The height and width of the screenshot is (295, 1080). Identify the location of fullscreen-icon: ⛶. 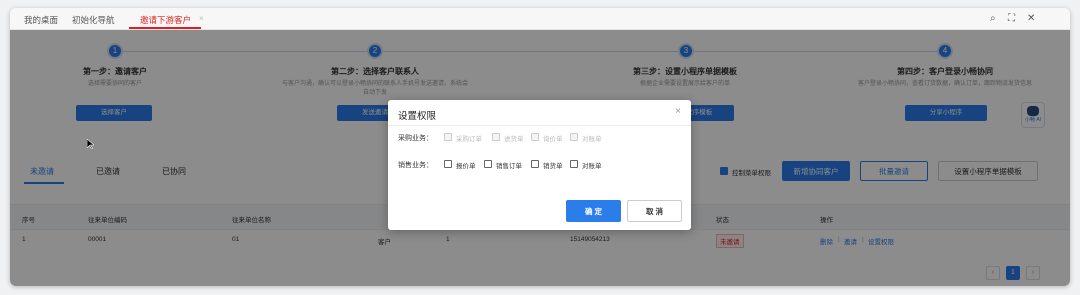
(1011, 18).